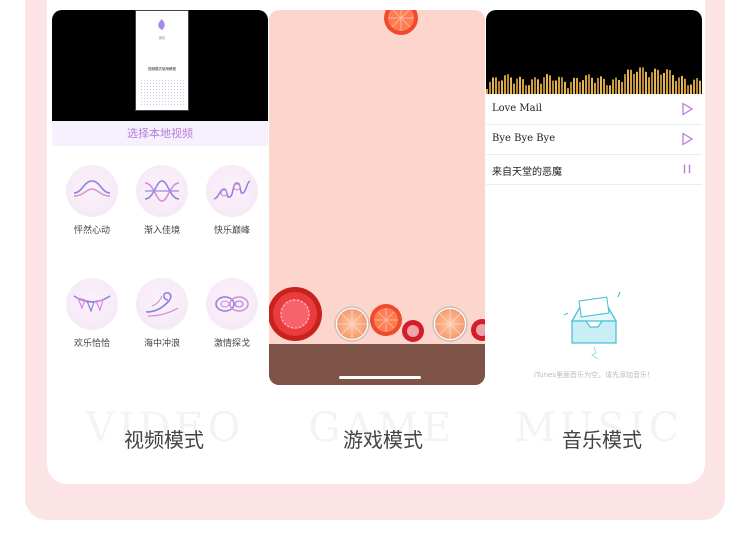 This screenshot has width=750, height=543. Describe the element at coordinates (91, 231) in the screenshot. I see `effect-label: 怦然心动` at that location.